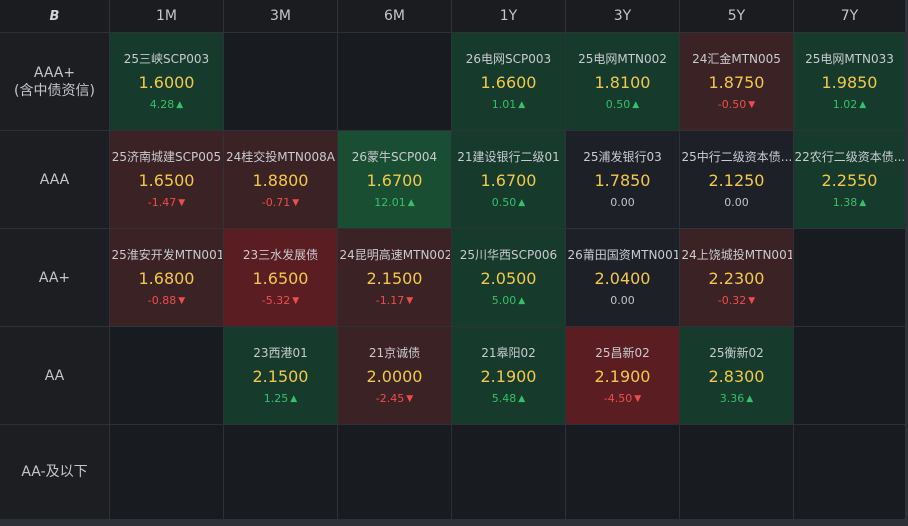  I want to click on bond-cell: 21建设银行二级01 1.6700 0.50 ▲, so click(508, 179).